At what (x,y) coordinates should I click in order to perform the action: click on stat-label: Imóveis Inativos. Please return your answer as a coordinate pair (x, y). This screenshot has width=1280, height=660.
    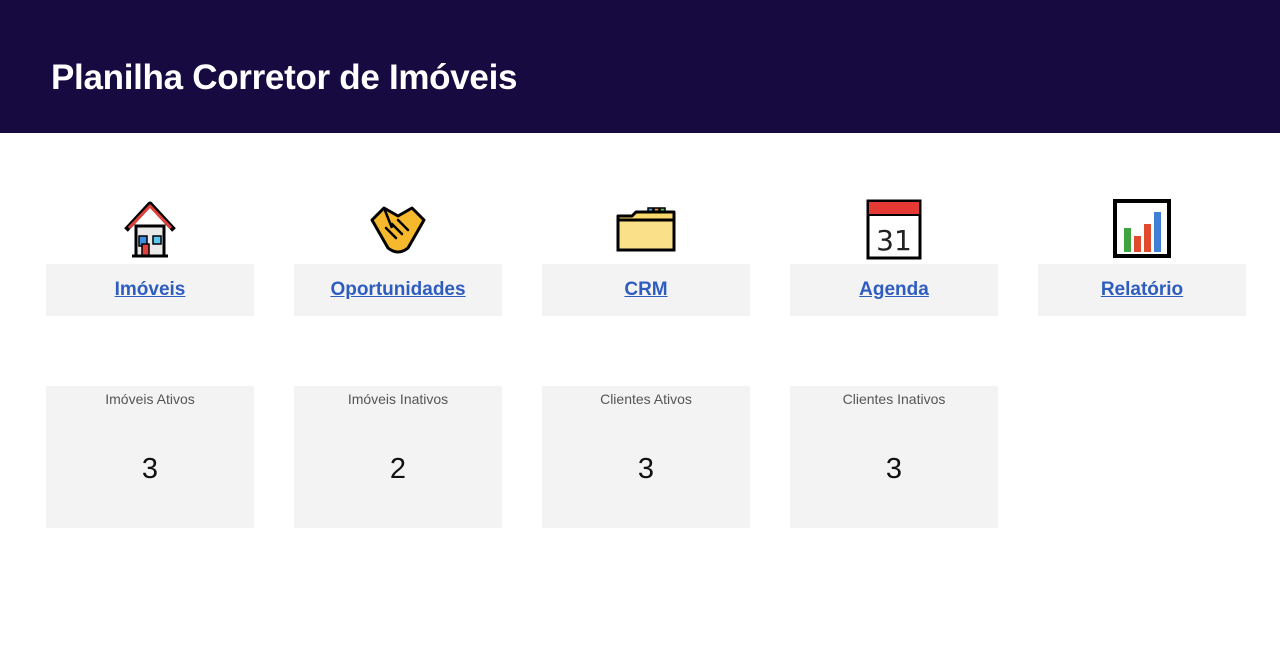
    Looking at the image, I should click on (398, 399).